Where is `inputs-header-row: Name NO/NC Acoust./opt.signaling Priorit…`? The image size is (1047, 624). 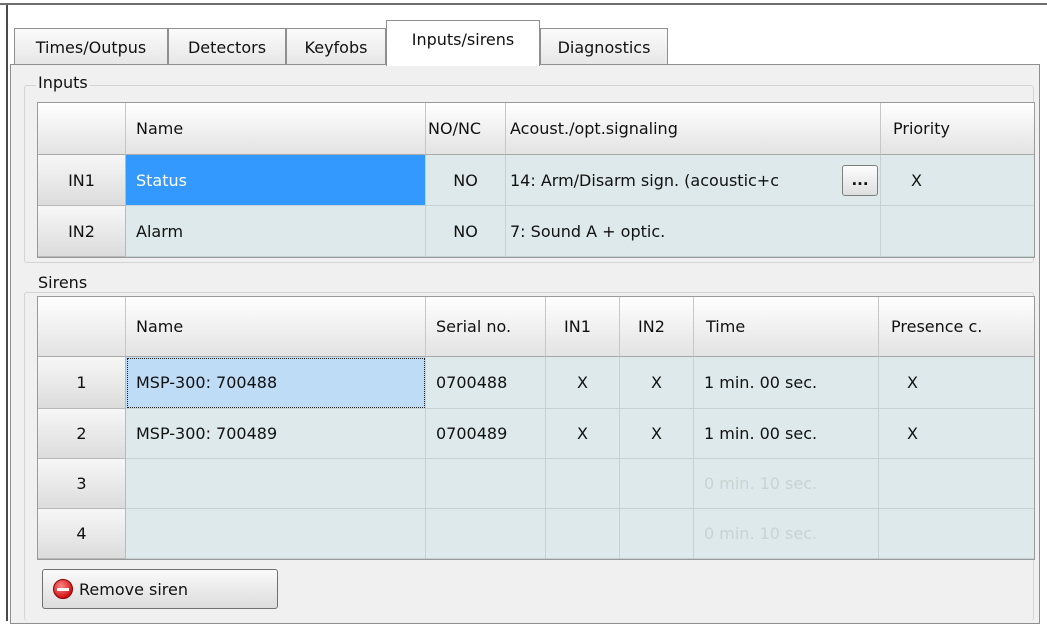 inputs-header-row: Name NO/NC Acoust./opt.signaling Priorit… is located at coordinates (536, 129).